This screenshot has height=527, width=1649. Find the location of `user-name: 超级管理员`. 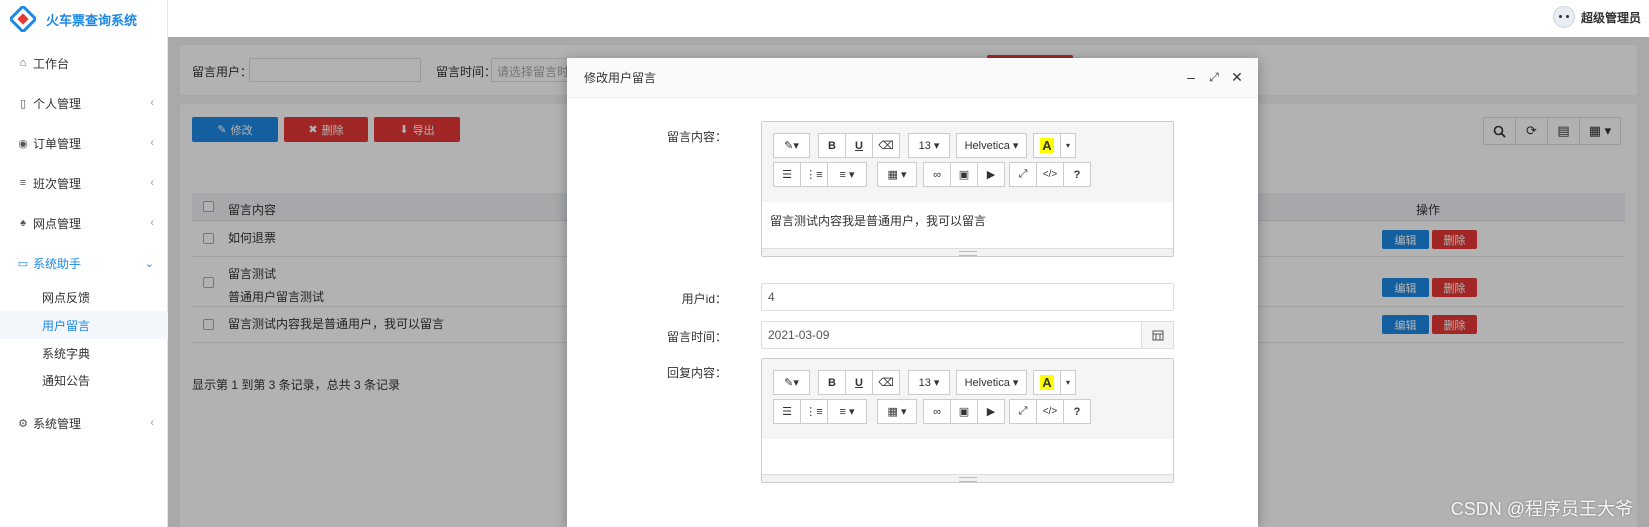

user-name: 超级管理员 is located at coordinates (1610, 17).